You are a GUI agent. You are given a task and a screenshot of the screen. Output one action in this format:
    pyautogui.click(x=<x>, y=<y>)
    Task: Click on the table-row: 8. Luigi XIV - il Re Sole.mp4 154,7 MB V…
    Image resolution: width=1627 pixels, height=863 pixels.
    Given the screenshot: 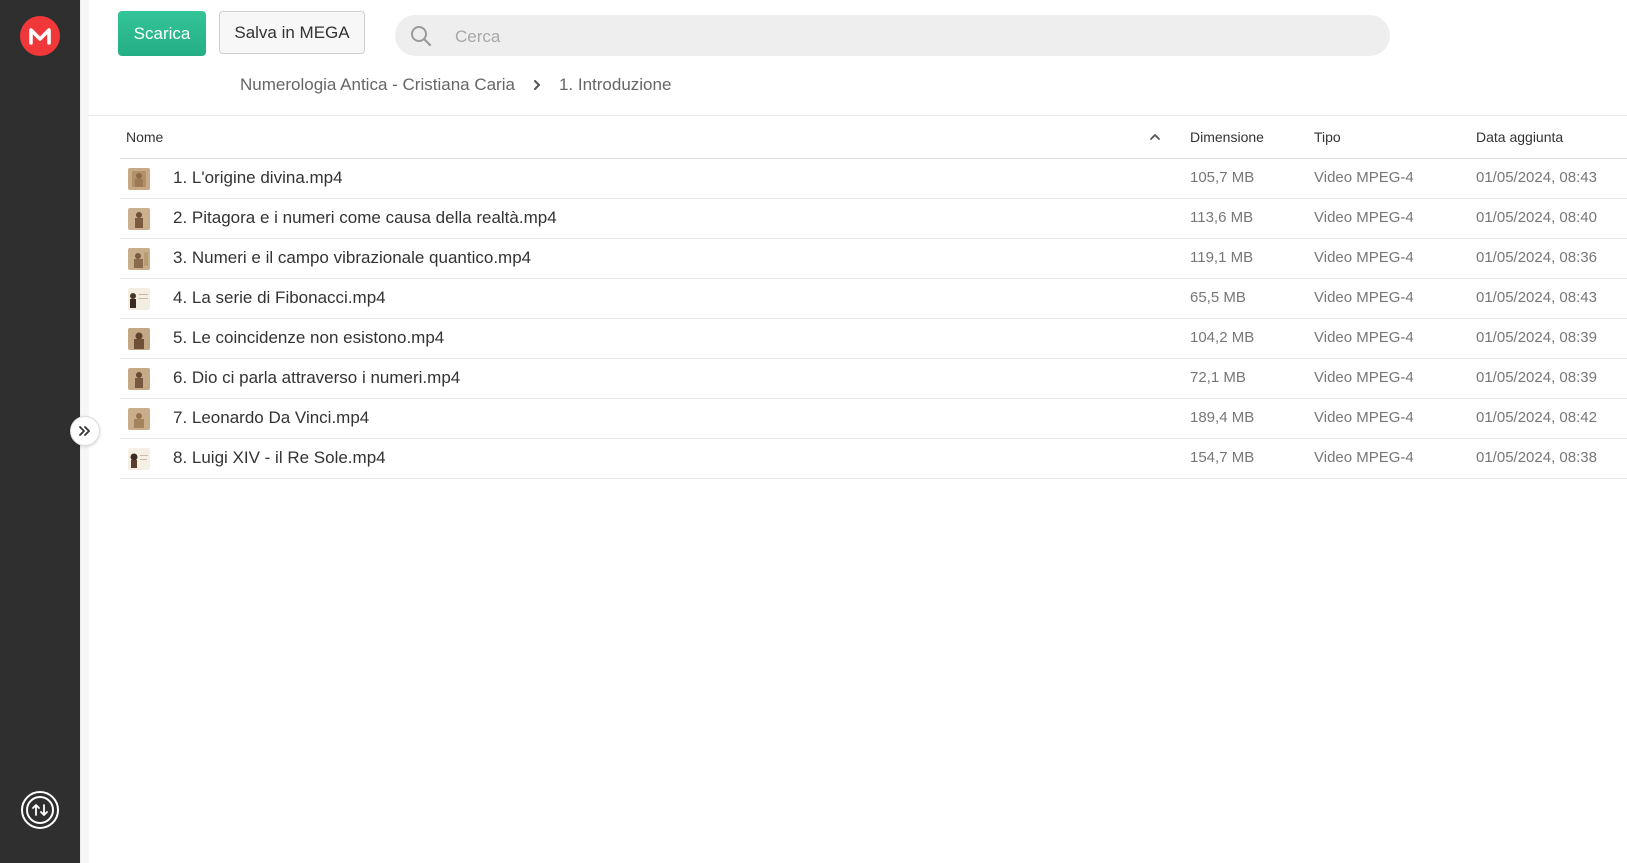 What is the action you would take?
    pyautogui.click(x=873, y=459)
    